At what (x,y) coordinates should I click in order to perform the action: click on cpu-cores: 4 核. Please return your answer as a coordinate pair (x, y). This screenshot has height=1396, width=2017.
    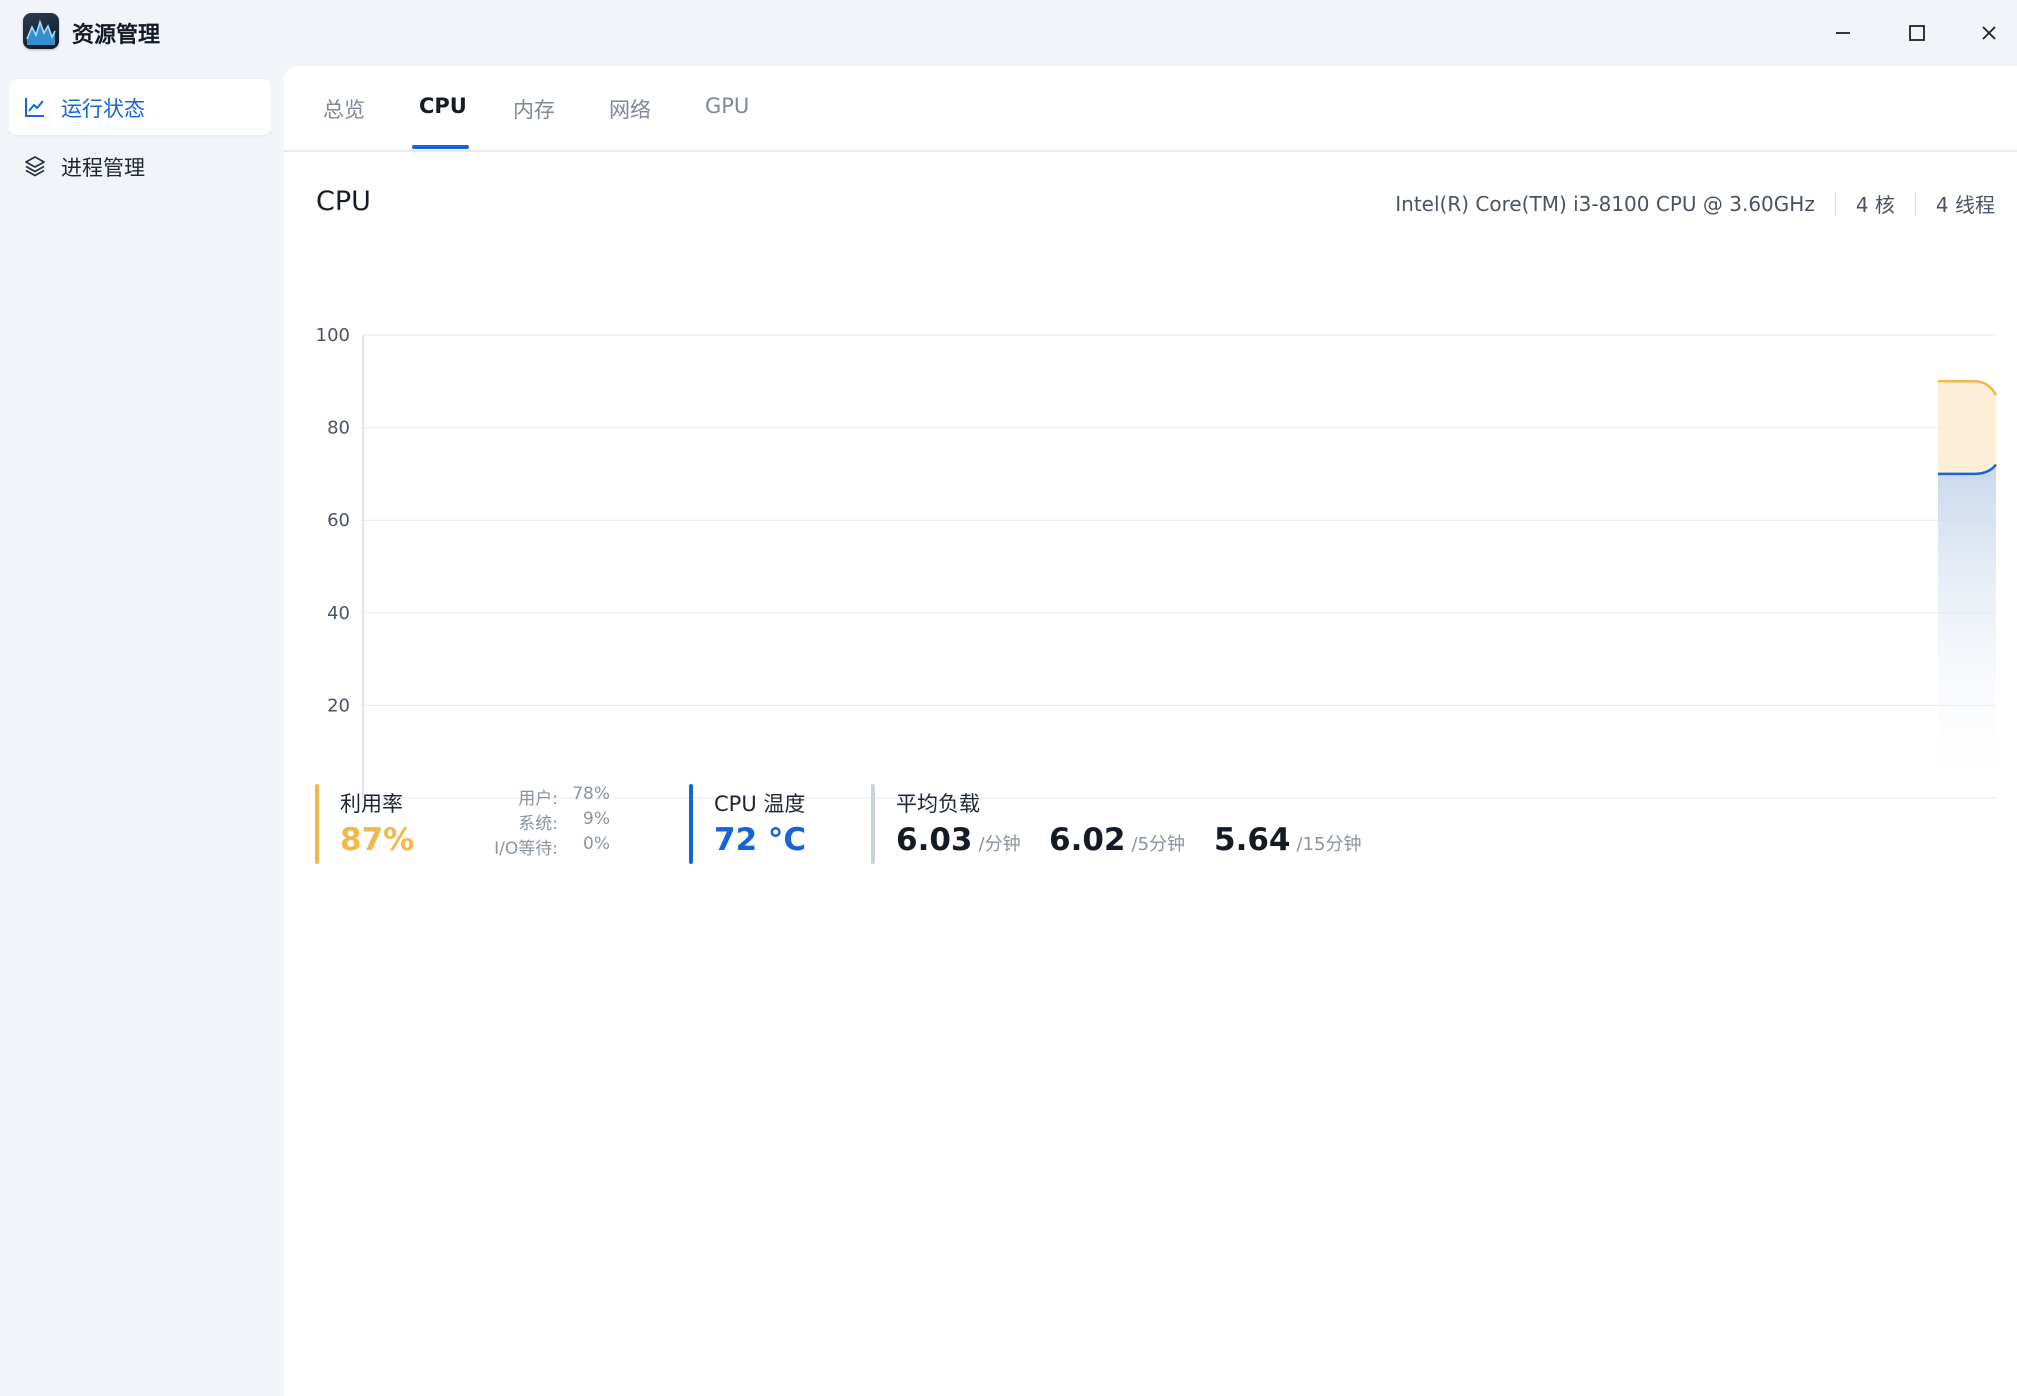
    Looking at the image, I should click on (1875, 205).